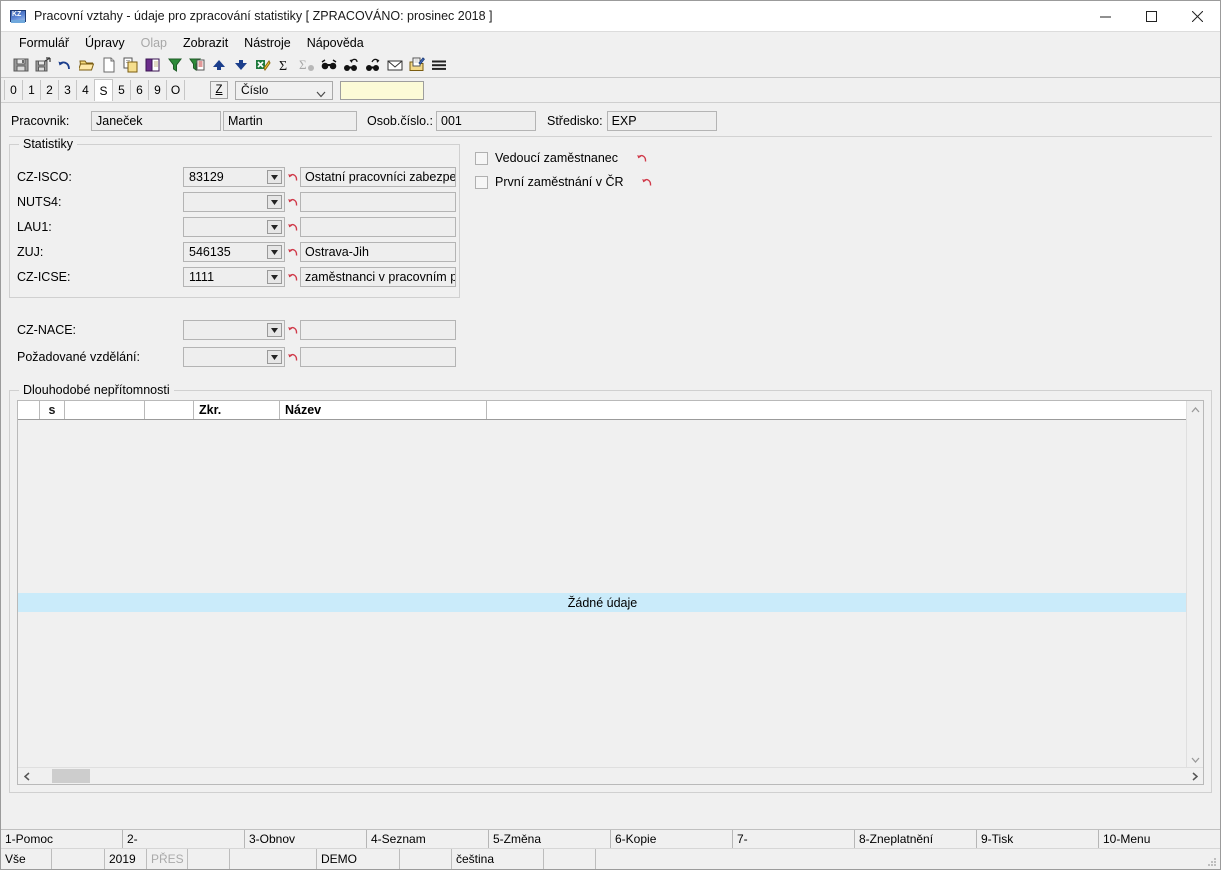 This screenshot has width=1221, height=870. I want to click on cz-nace-reset-icon, so click(292, 330).